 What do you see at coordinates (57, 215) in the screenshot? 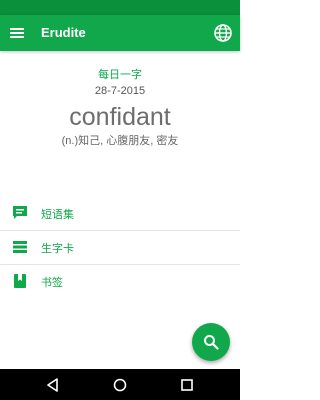
I see `menu-item-label: 短语集` at bounding box center [57, 215].